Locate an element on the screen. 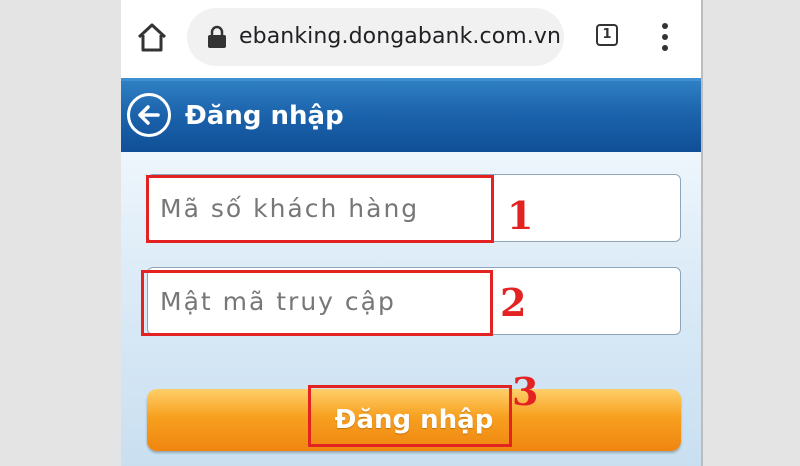  screen-edge is located at coordinates (702, 233).